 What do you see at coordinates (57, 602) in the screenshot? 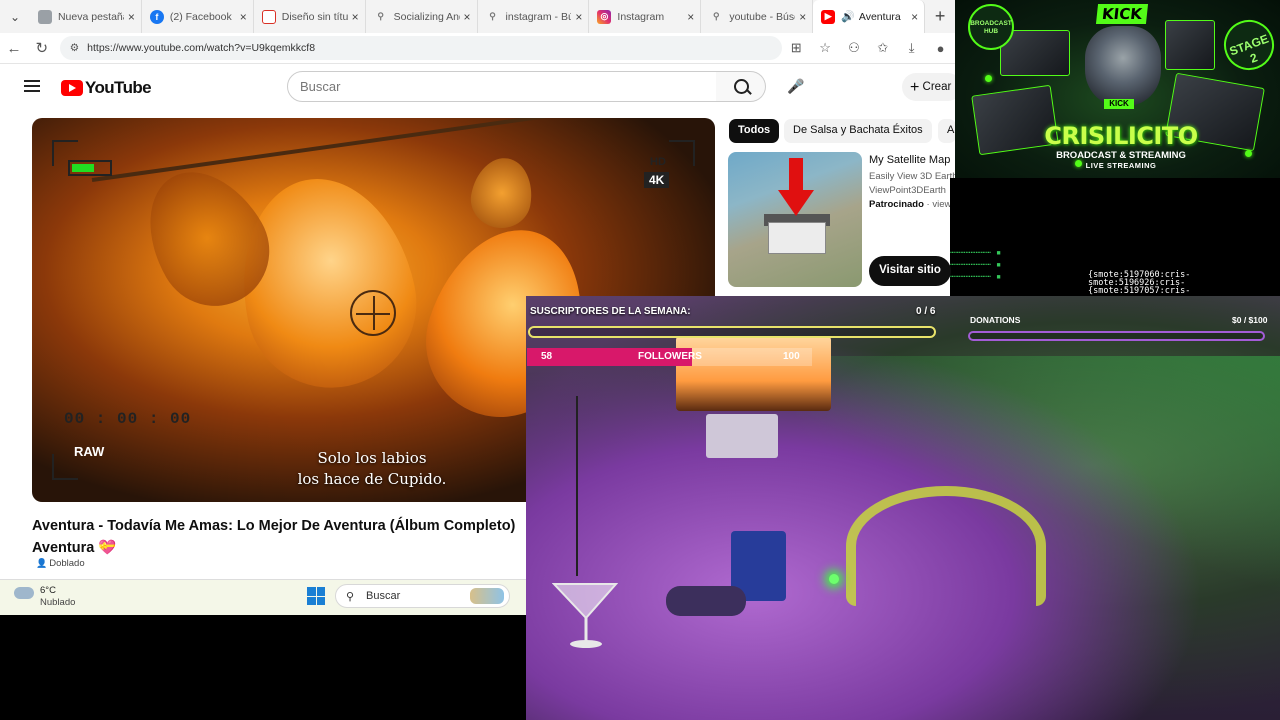
I see `weather-condition: Nublado` at bounding box center [57, 602].